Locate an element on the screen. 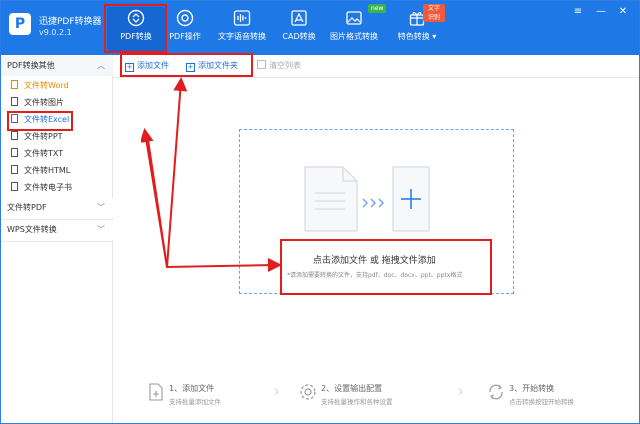 The image size is (640, 424). sidebar-item-excel: 文件转Excel is located at coordinates (40, 120).